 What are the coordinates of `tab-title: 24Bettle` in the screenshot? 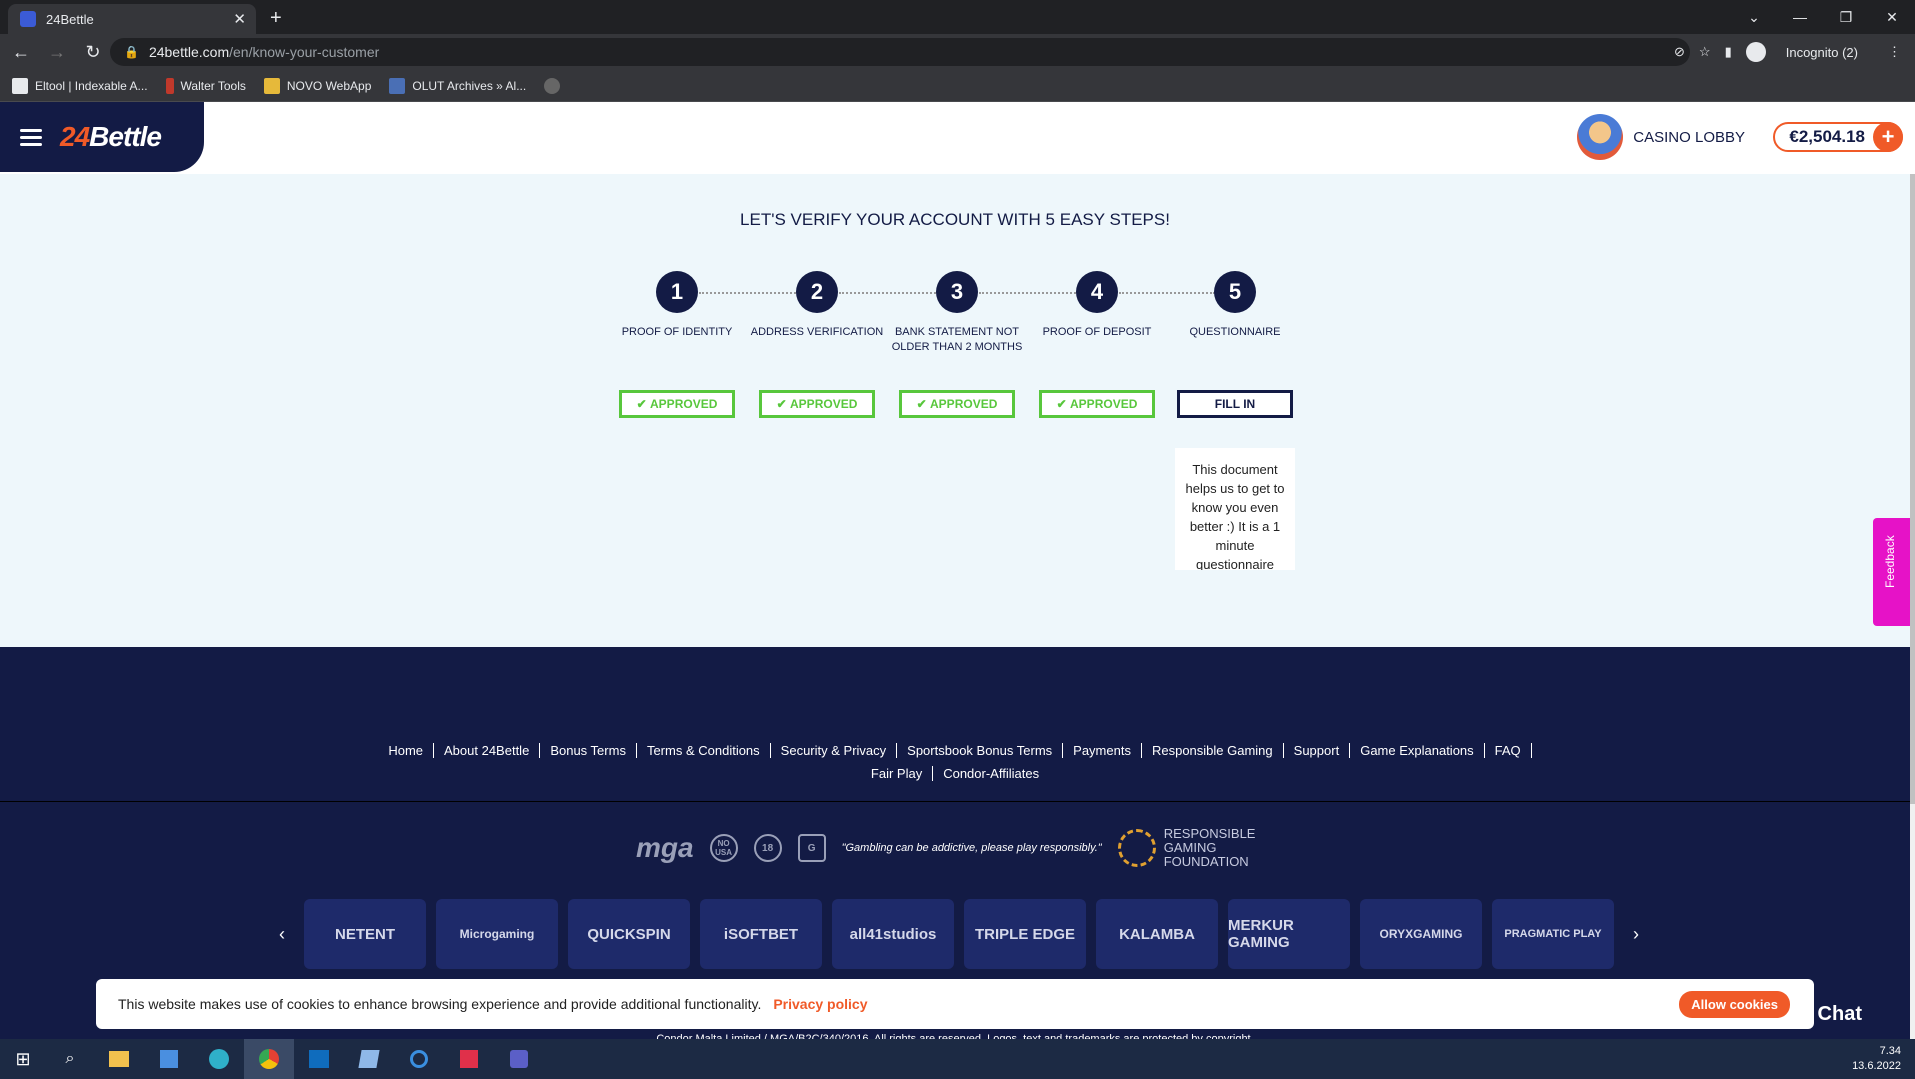 It's located at (70, 19).